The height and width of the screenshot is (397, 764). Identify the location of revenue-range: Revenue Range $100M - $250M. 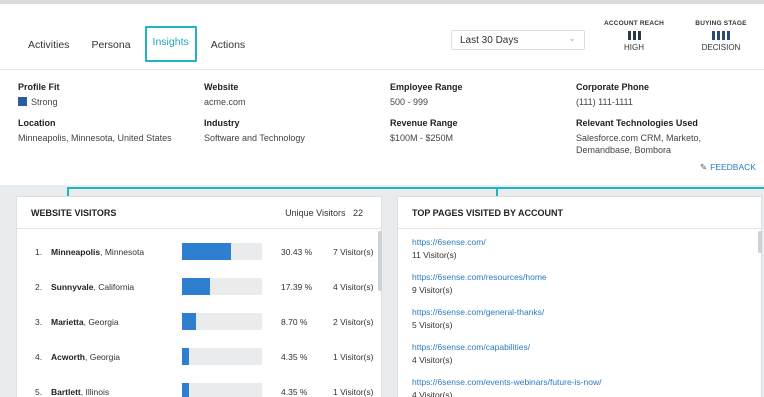
(424, 131).